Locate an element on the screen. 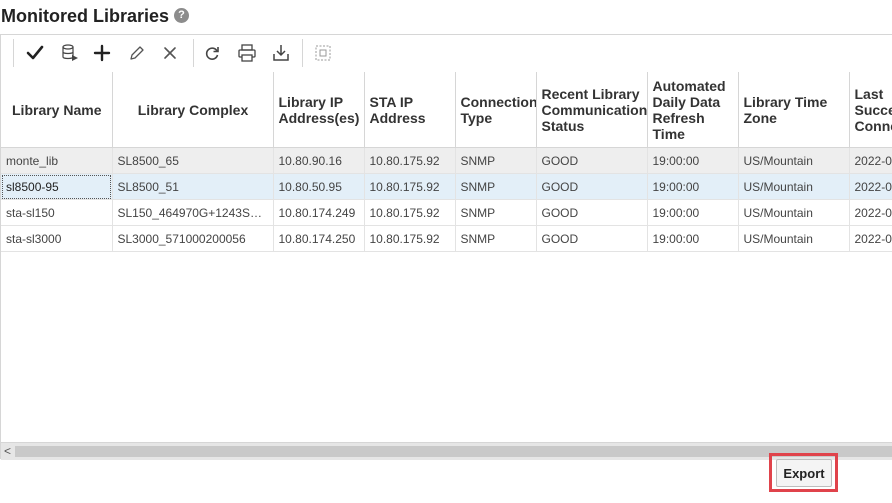 This screenshot has width=892, height=503. table-cell: 10.80.50.95 is located at coordinates (319, 186).